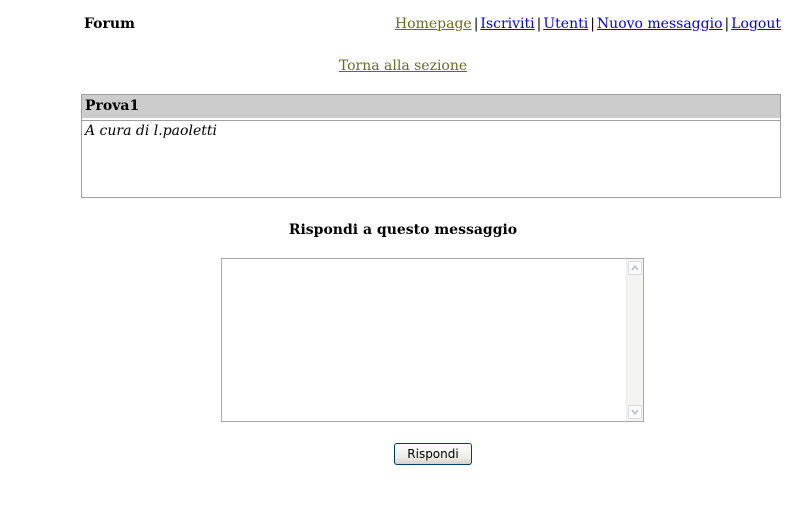  Describe the element at coordinates (151, 131) in the screenshot. I see `message-author: A cura di l.paoletti` at that location.